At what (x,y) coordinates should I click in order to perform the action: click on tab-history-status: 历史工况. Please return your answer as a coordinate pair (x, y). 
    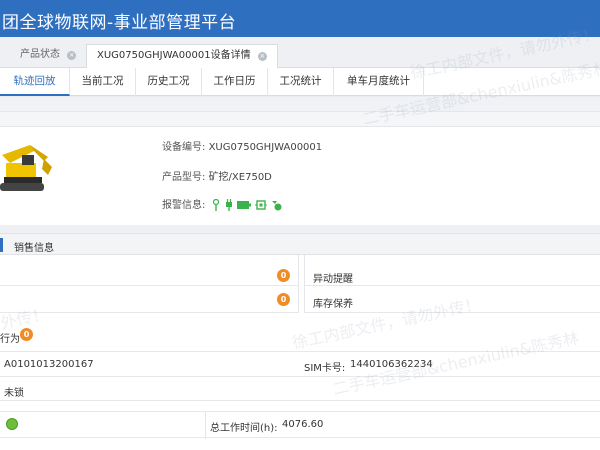
    Looking at the image, I should click on (169, 82).